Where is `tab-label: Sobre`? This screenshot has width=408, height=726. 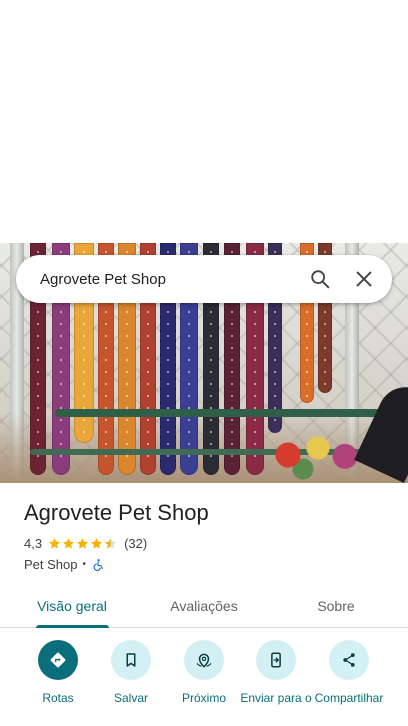 tab-label: Sobre is located at coordinates (336, 605).